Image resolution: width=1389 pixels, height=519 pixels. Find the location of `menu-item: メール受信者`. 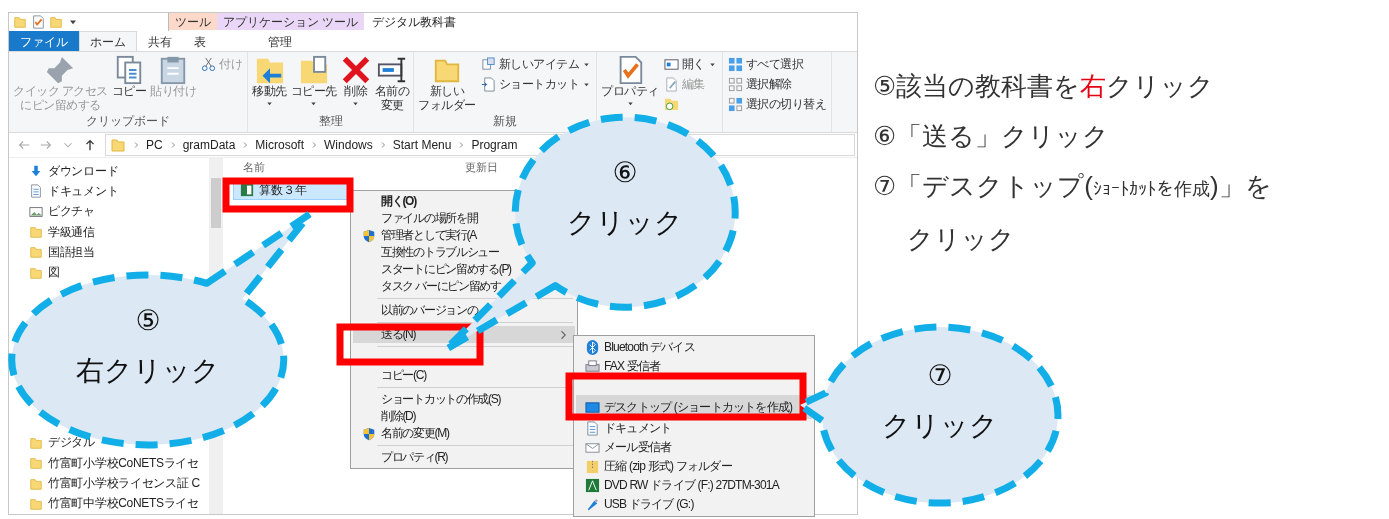

menu-item: メール受信者 is located at coordinates (624, 447).